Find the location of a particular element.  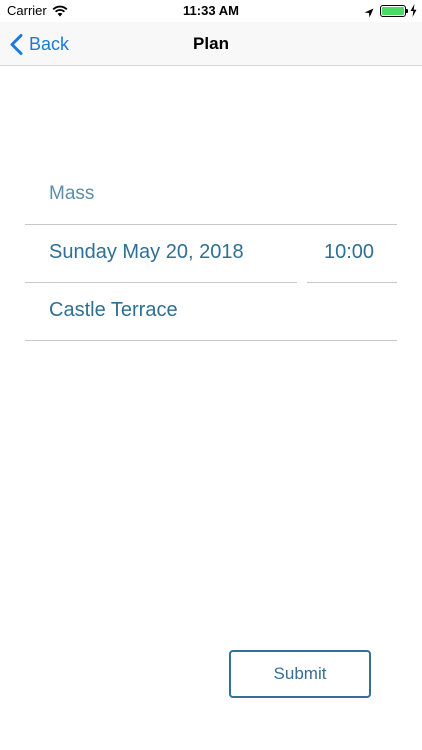

submit-button: Submit is located at coordinates (300, 674).